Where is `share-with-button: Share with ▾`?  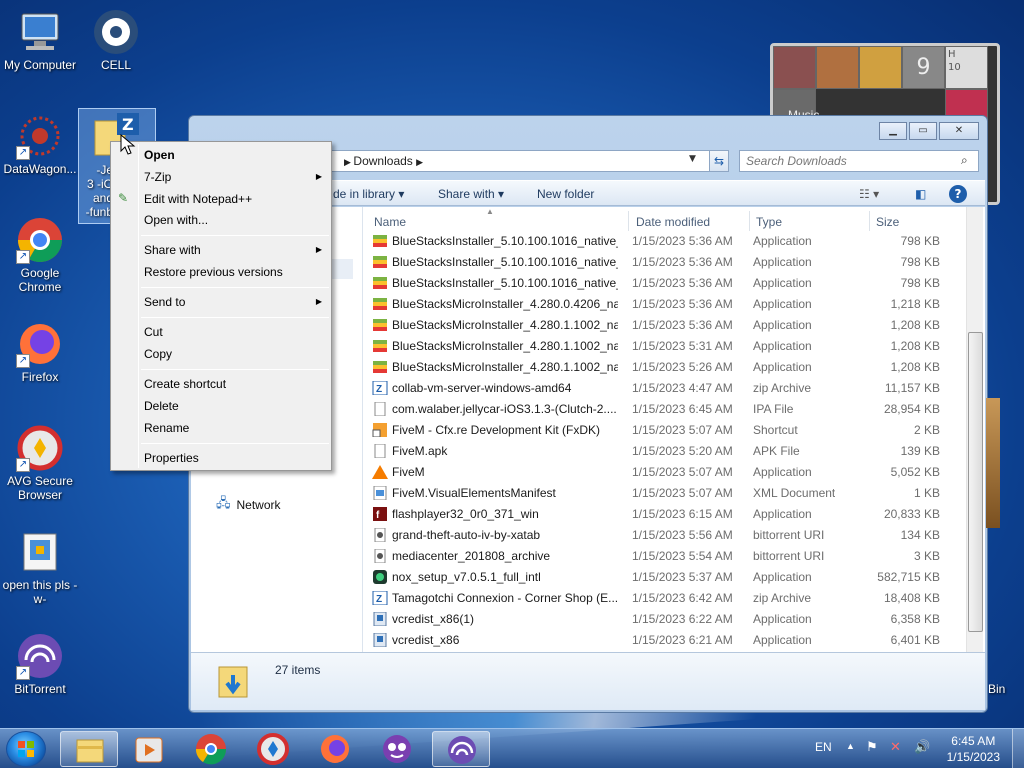 share-with-button: Share with ▾ is located at coordinates (471, 194).